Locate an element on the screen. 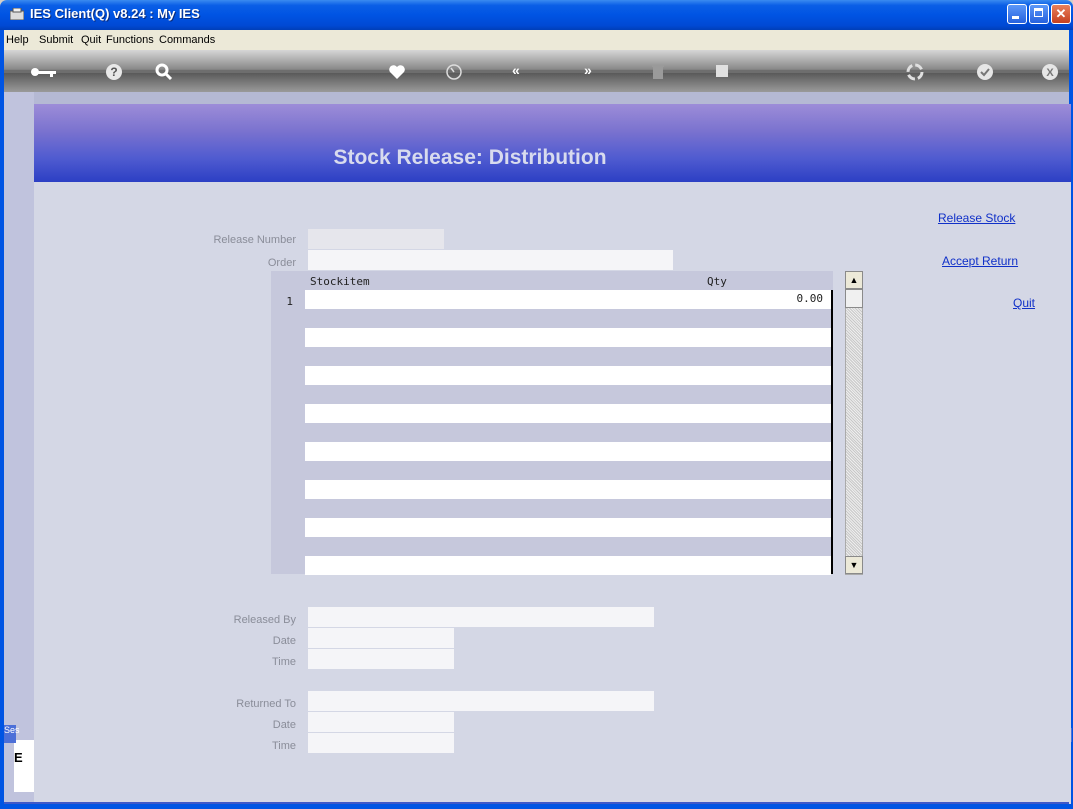  scroll-down-button: ▼ is located at coordinates (854, 565).